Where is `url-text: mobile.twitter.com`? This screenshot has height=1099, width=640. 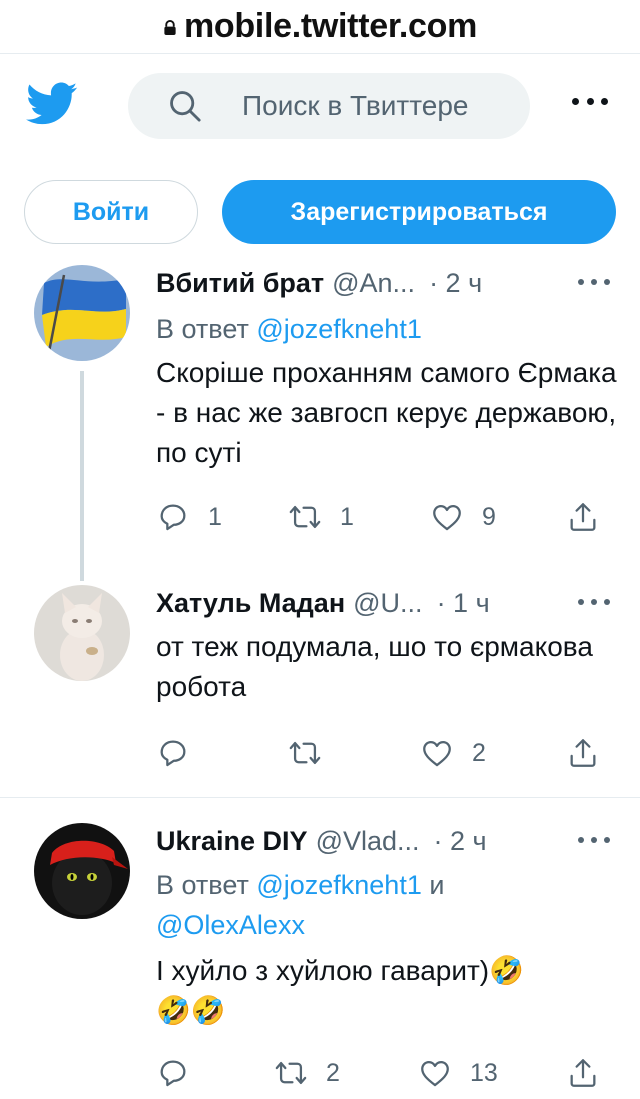 url-text: mobile.twitter.com is located at coordinates (330, 26).